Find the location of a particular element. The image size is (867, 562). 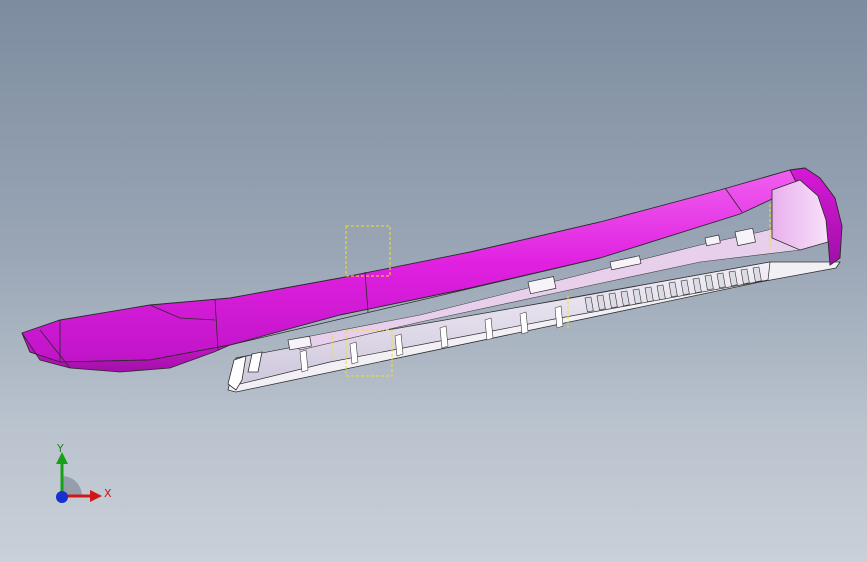

axis-triad: Y X is located at coordinates (84, 472).